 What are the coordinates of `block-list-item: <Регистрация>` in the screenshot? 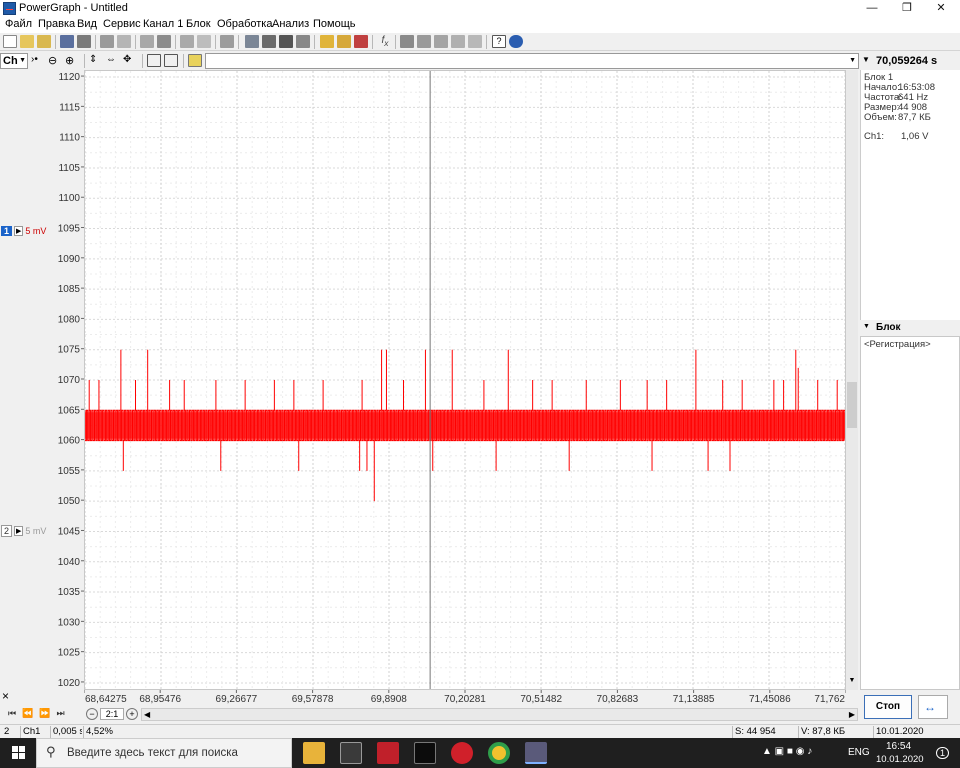 It's located at (897, 344).